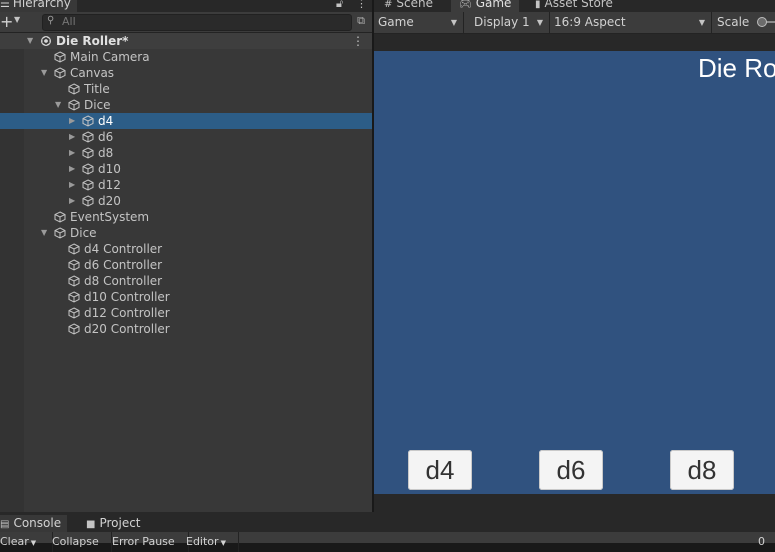 The image size is (775, 552). Describe the element at coordinates (186, 73) in the screenshot. I see `hierarchy-row: ▼ Canvas` at that location.